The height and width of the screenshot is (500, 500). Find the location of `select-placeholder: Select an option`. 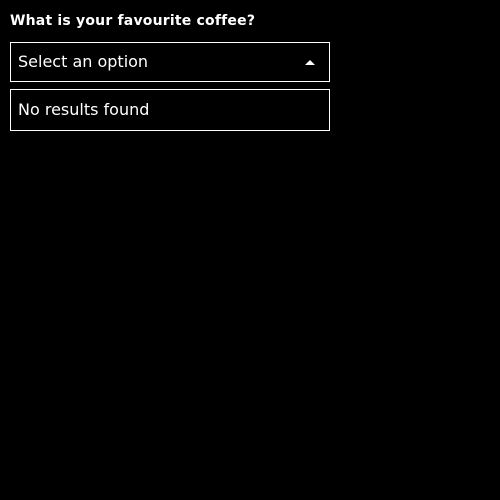

select-placeholder: Select an option is located at coordinates (83, 61).